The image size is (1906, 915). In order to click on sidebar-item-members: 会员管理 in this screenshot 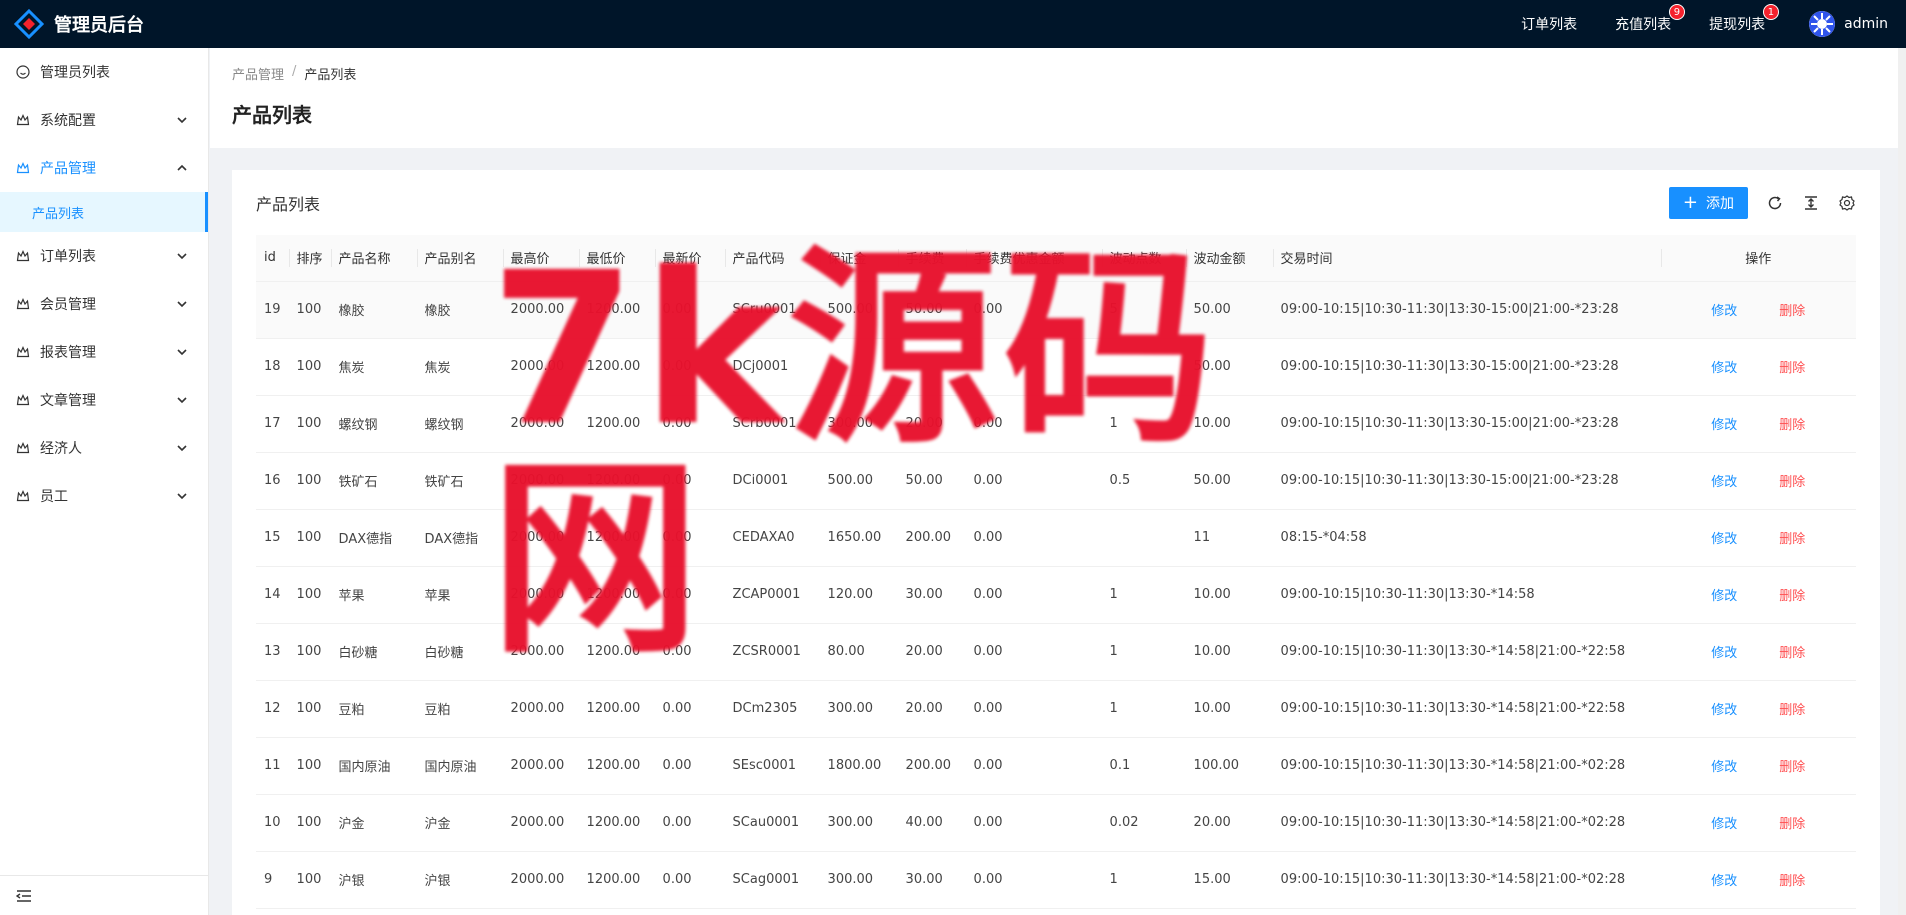, I will do `click(104, 304)`.